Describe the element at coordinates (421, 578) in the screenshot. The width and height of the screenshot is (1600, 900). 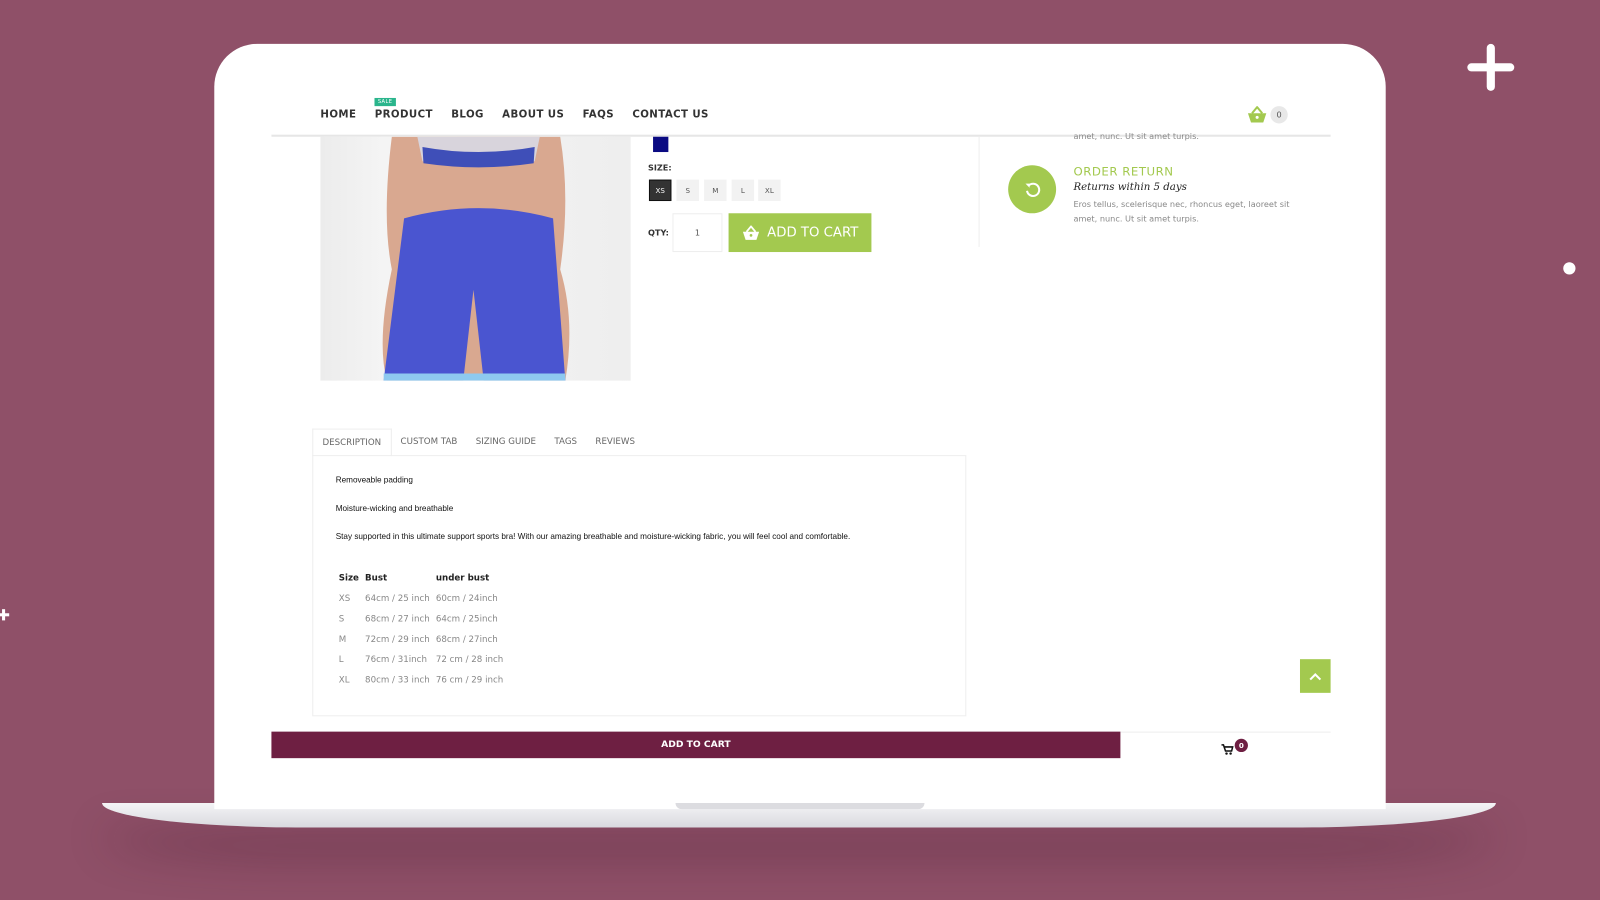
I see `table-header: Size Bust under bust` at that location.